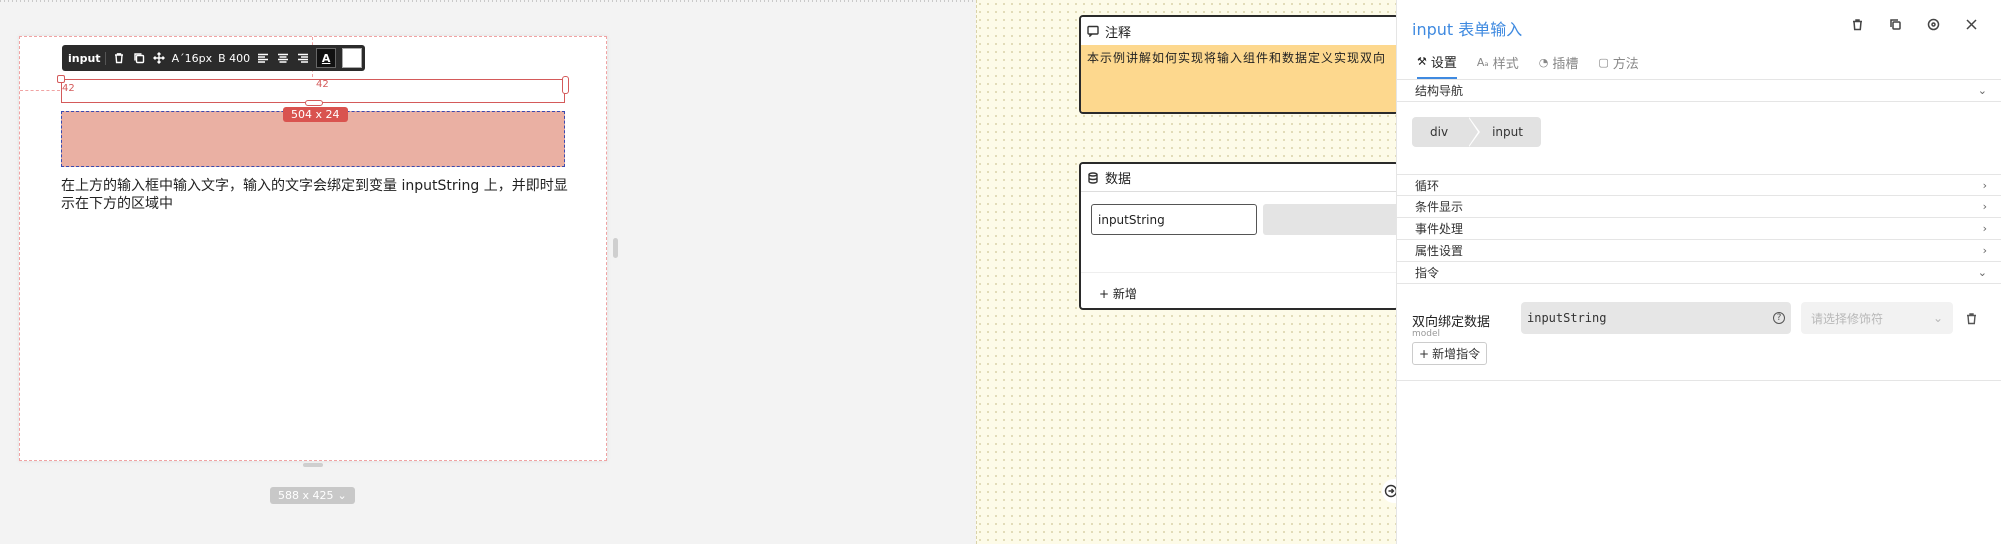  What do you see at coordinates (1239, 78) in the screenshot?
I see `note-card-body: 本示例讲解如何实现将输入组件和数据定义实现双向` at bounding box center [1239, 78].